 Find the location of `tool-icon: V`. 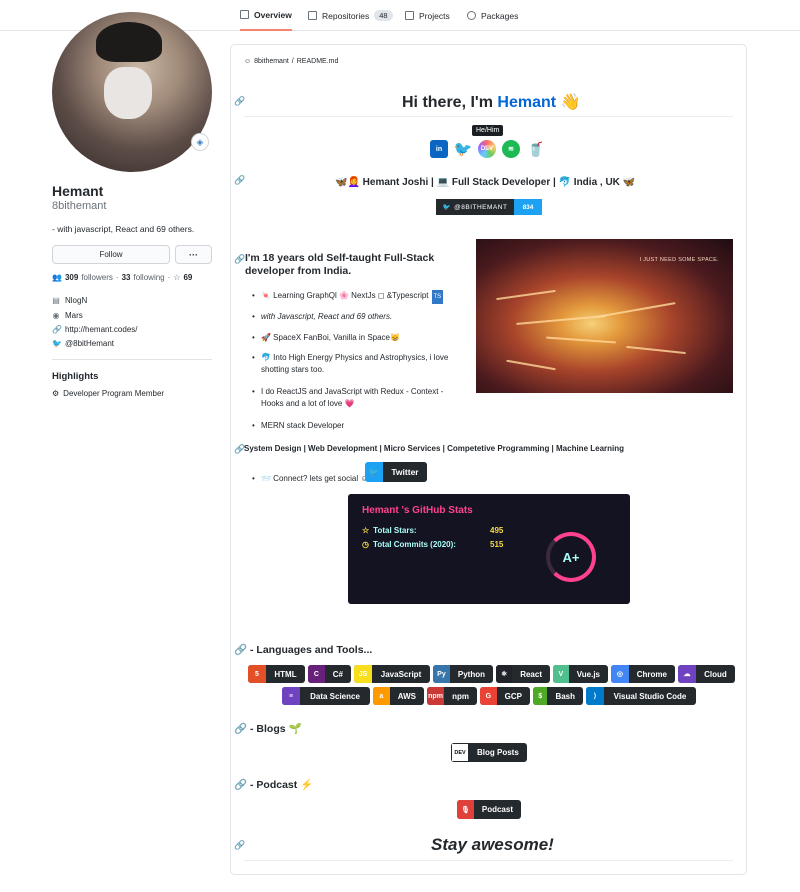

tool-icon: V is located at coordinates (561, 674).